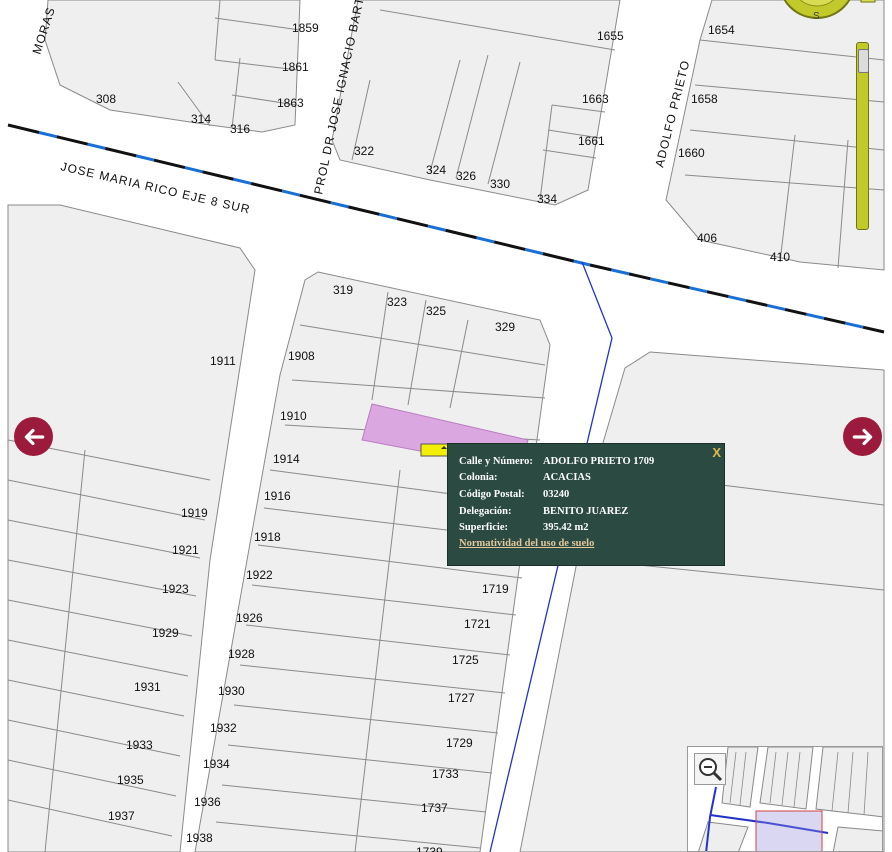 The height and width of the screenshot is (852, 892). I want to click on lot-number: 1926, so click(249, 618).